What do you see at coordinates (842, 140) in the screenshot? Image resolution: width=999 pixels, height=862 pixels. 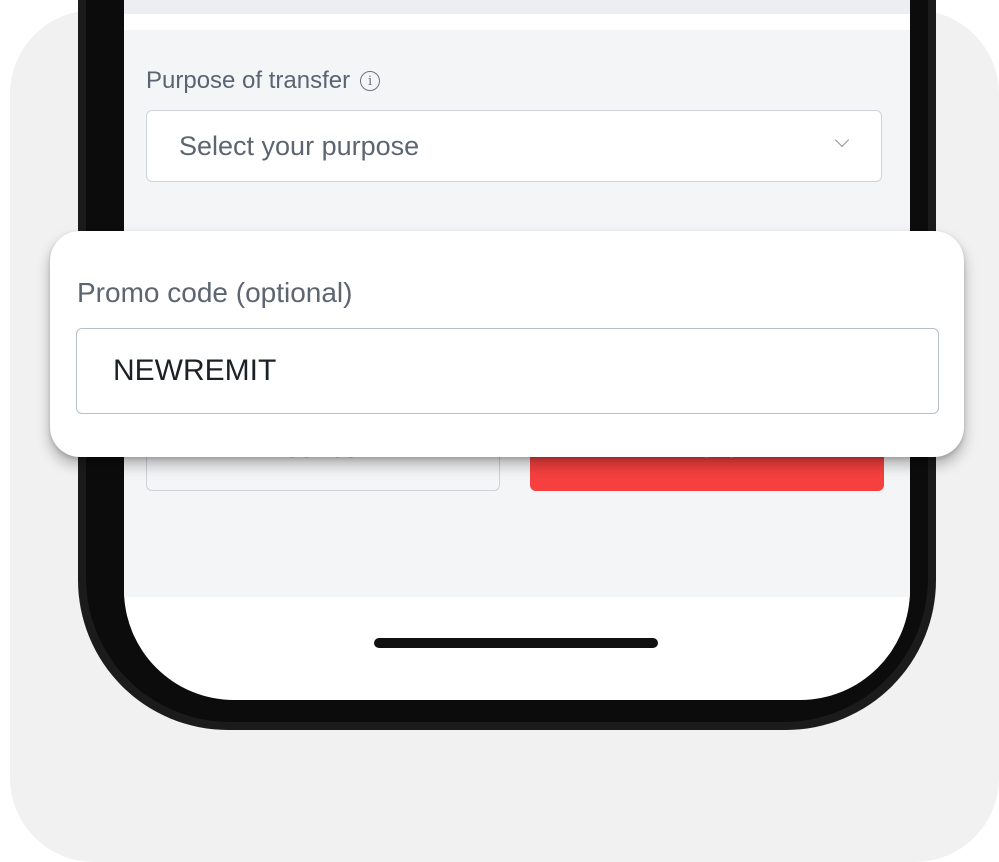 I see `chevron-down-icon` at bounding box center [842, 140].